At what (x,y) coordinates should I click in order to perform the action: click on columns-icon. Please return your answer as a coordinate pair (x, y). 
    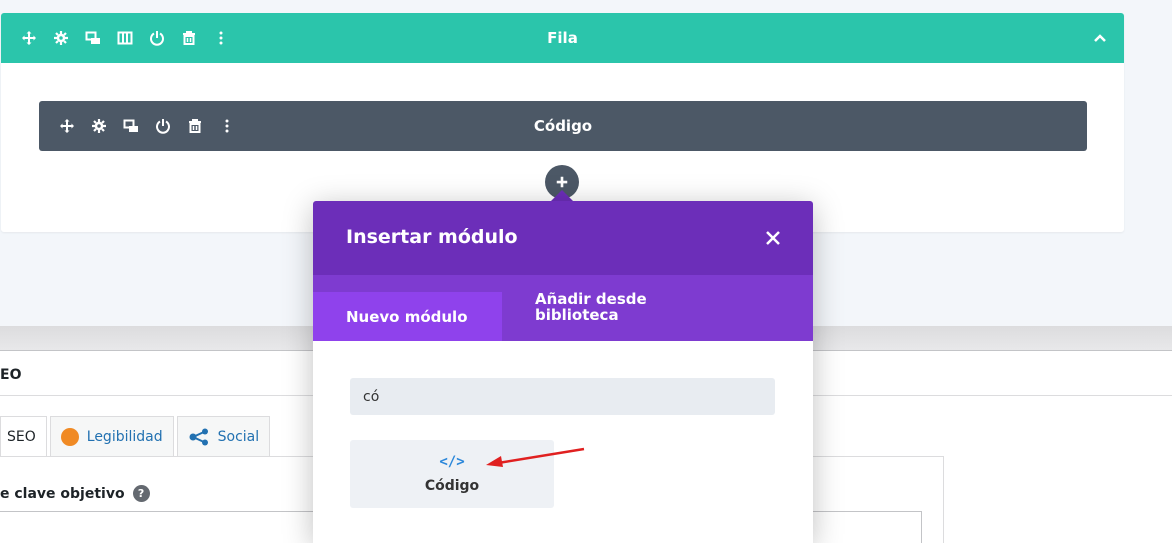
    Looking at the image, I should click on (125, 38).